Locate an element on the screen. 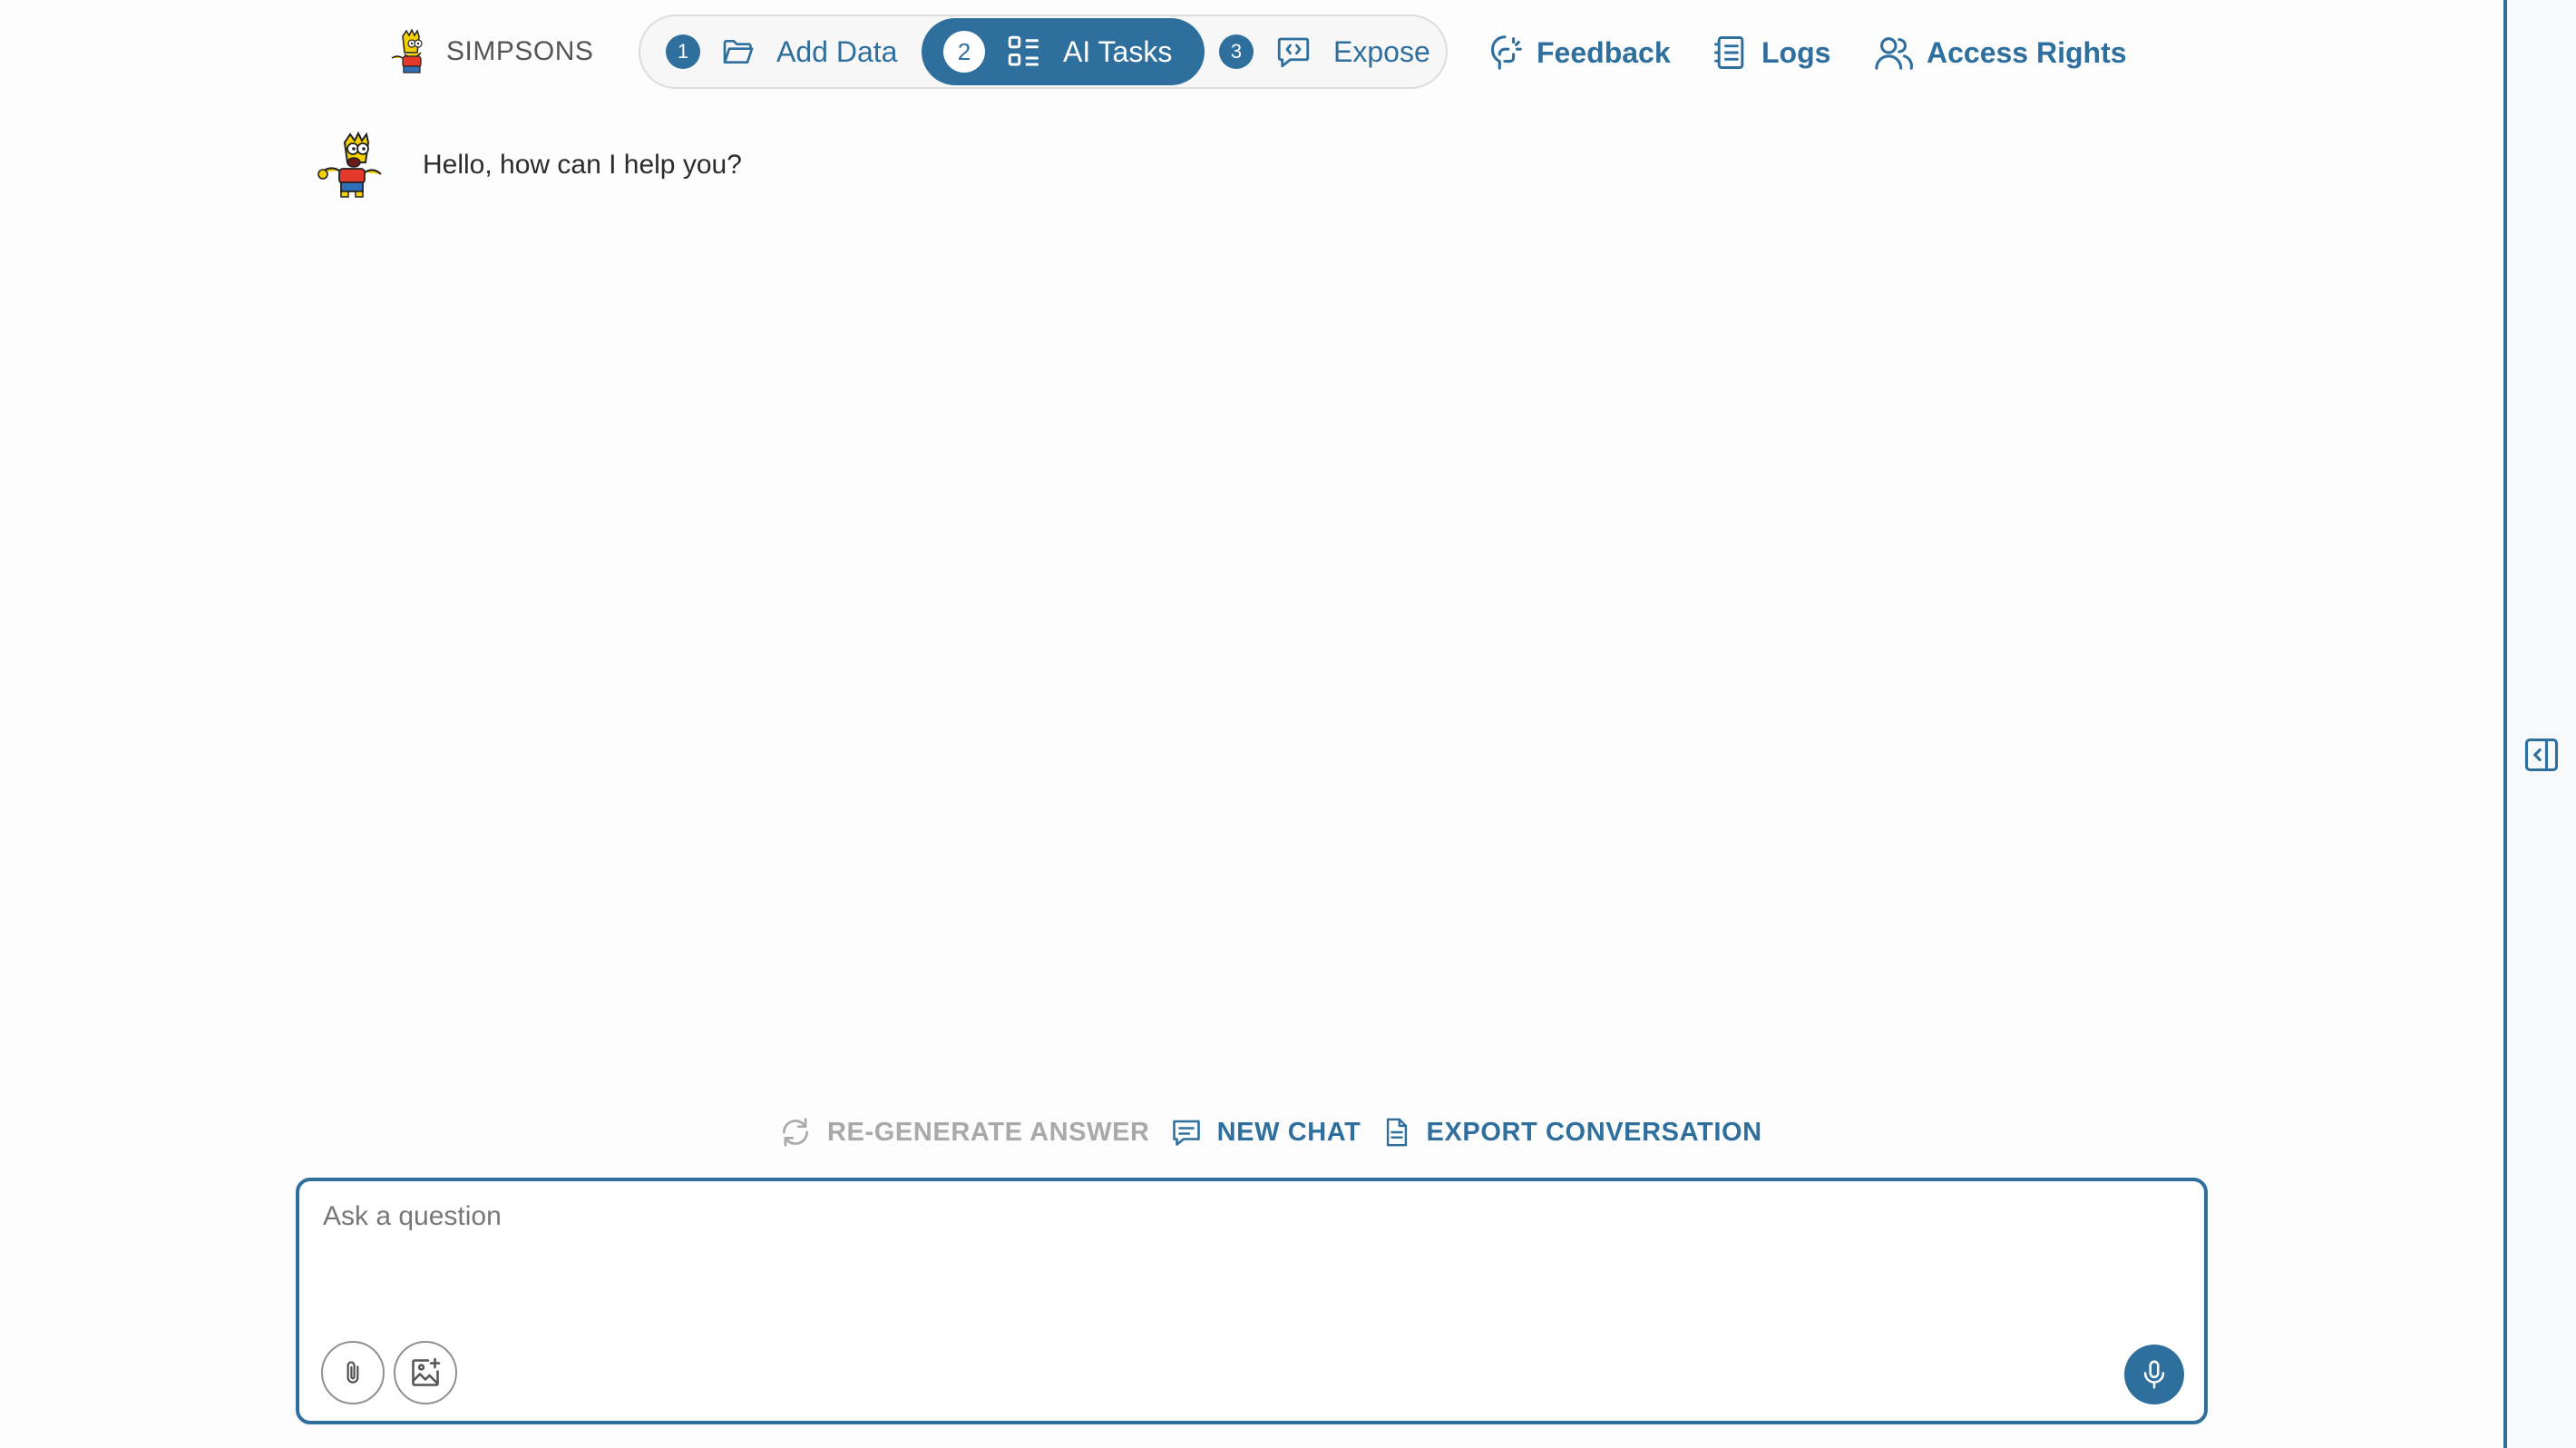  question-input is located at coordinates (1248, 1251).